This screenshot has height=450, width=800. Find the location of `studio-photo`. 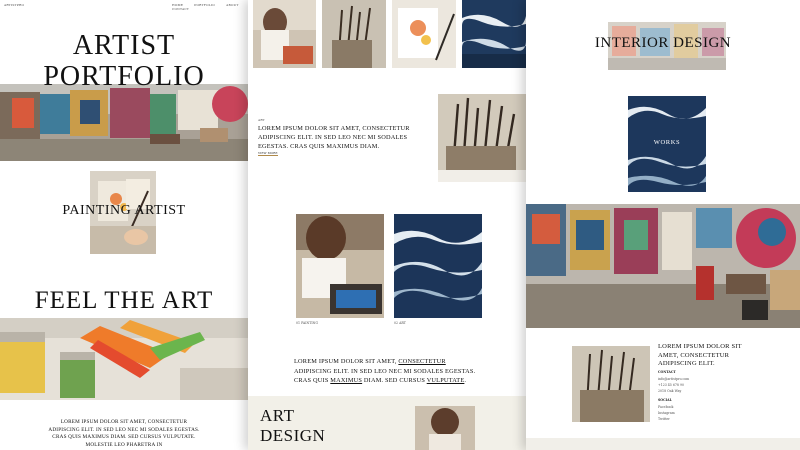

studio-photo is located at coordinates (124, 122).